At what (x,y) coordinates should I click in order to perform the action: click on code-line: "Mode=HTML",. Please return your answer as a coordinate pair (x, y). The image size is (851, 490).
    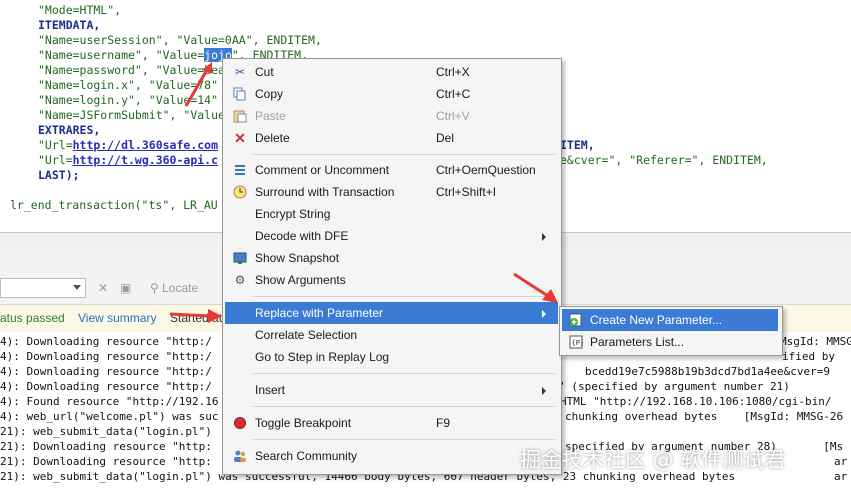
    Looking at the image, I should click on (80, 10).